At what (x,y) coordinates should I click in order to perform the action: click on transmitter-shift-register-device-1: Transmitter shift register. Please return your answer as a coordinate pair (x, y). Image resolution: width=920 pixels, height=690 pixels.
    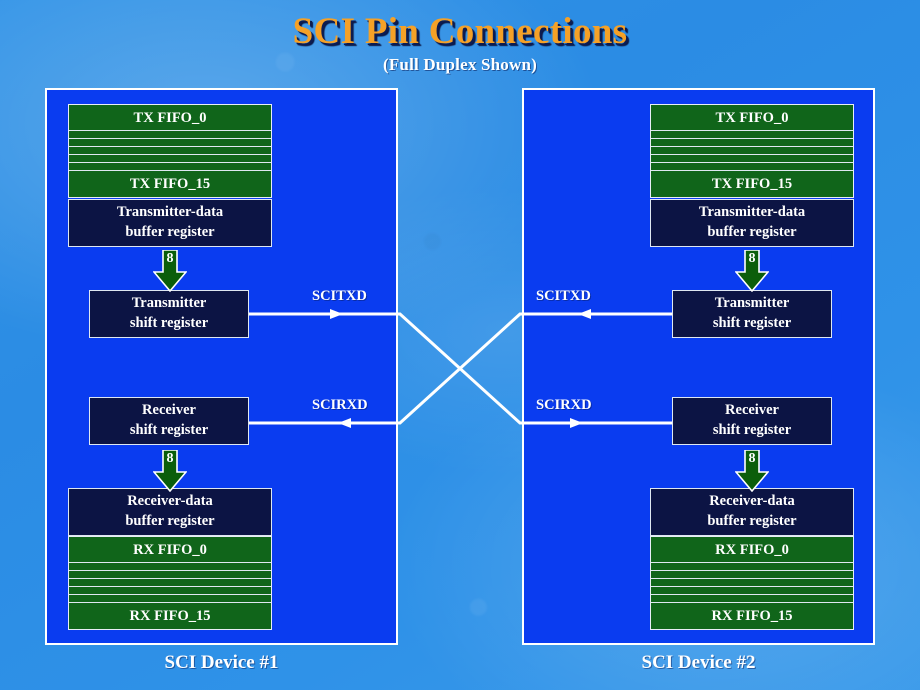
    Looking at the image, I should click on (169, 314).